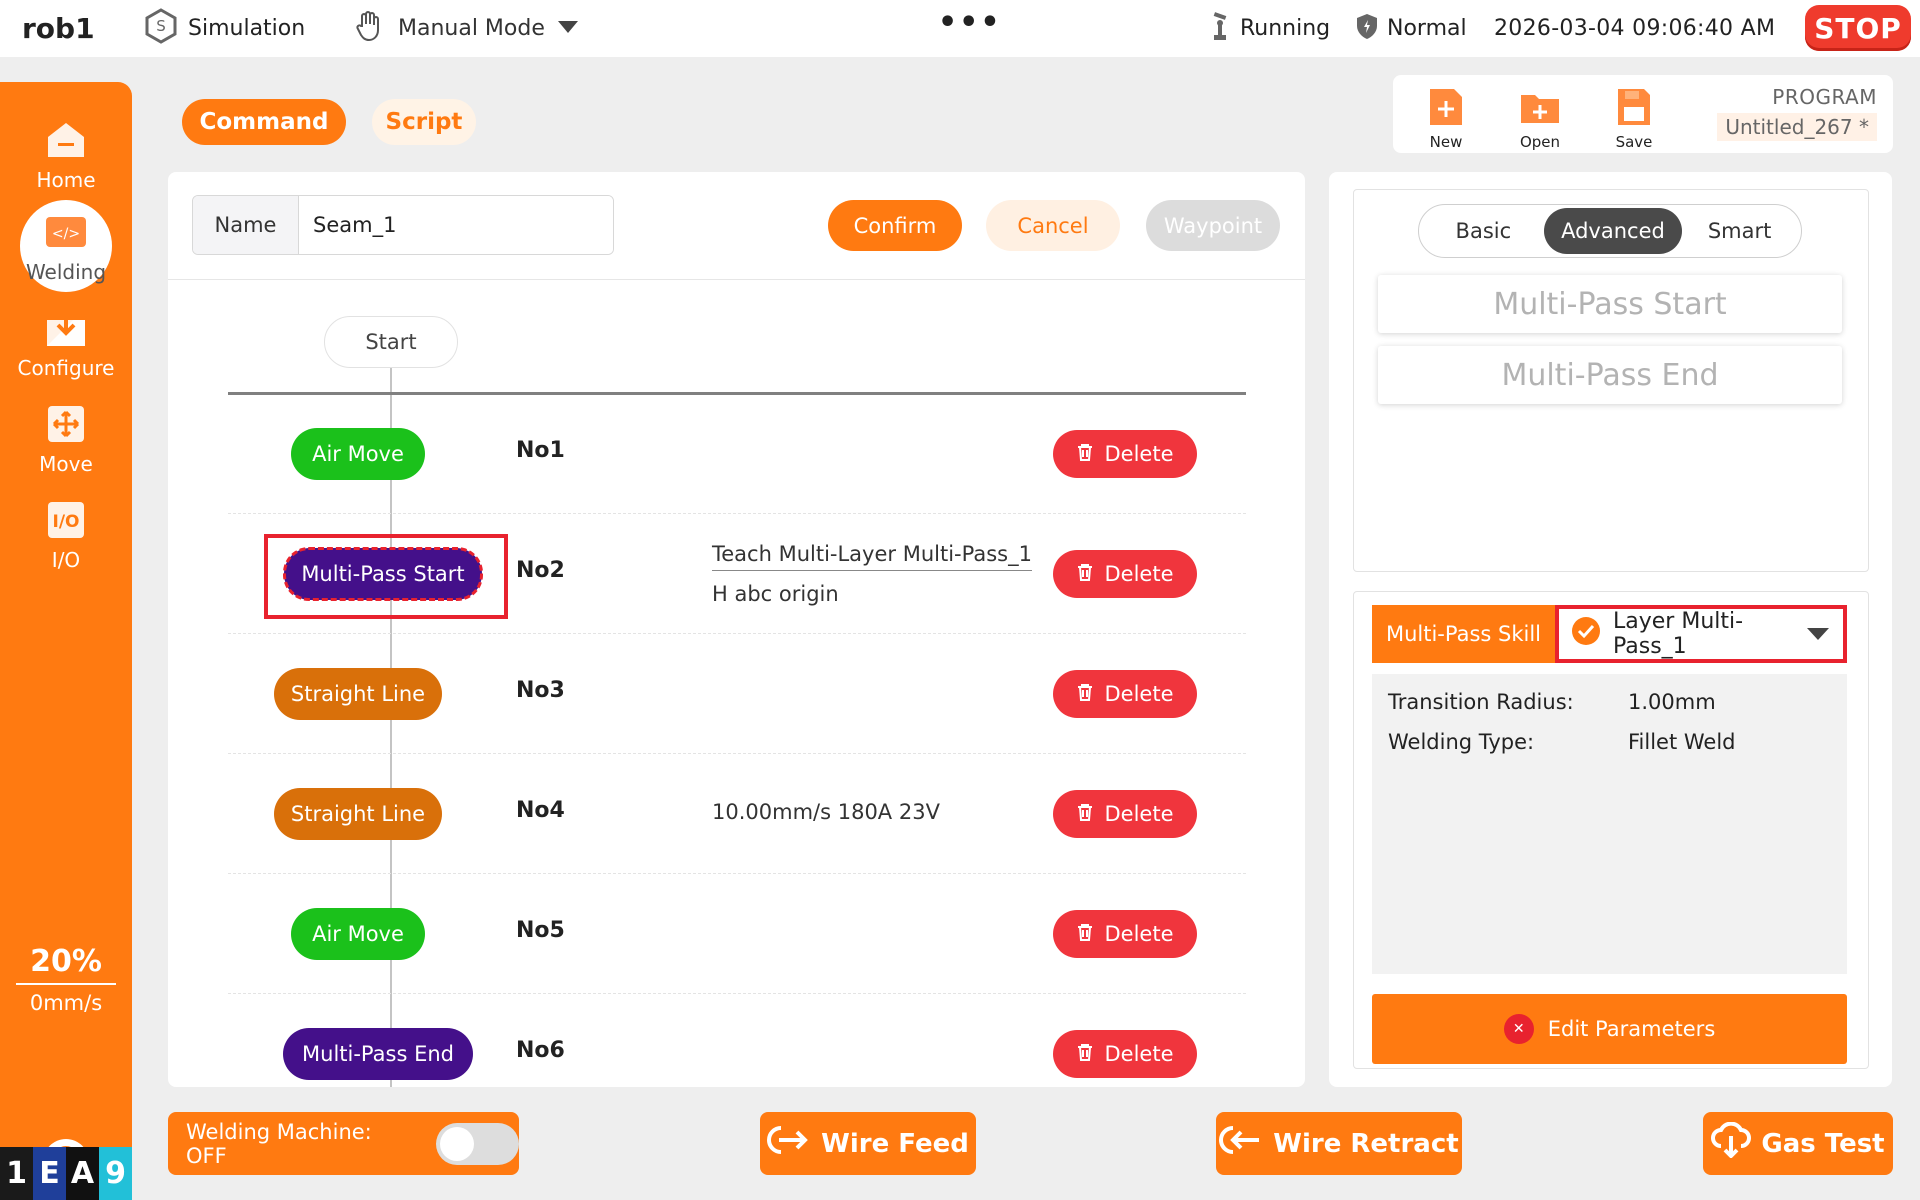 The width and height of the screenshot is (1920, 1200). I want to click on mode-segmented-control: Basic Advanced Smart, so click(1610, 231).